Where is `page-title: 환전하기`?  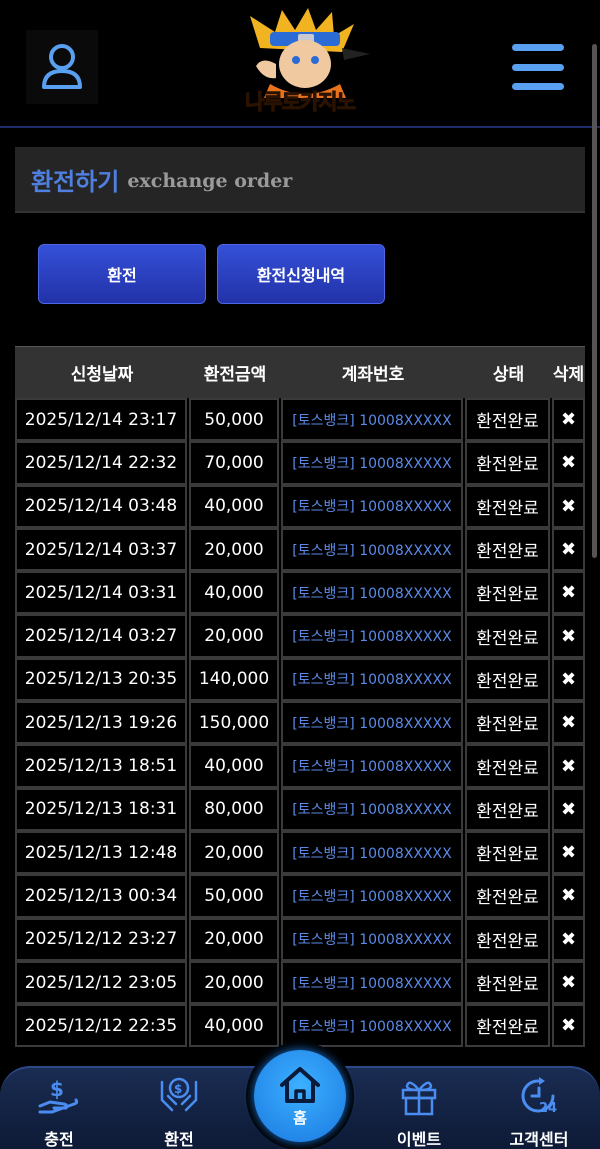
page-title: 환전하기 is located at coordinates (75, 181).